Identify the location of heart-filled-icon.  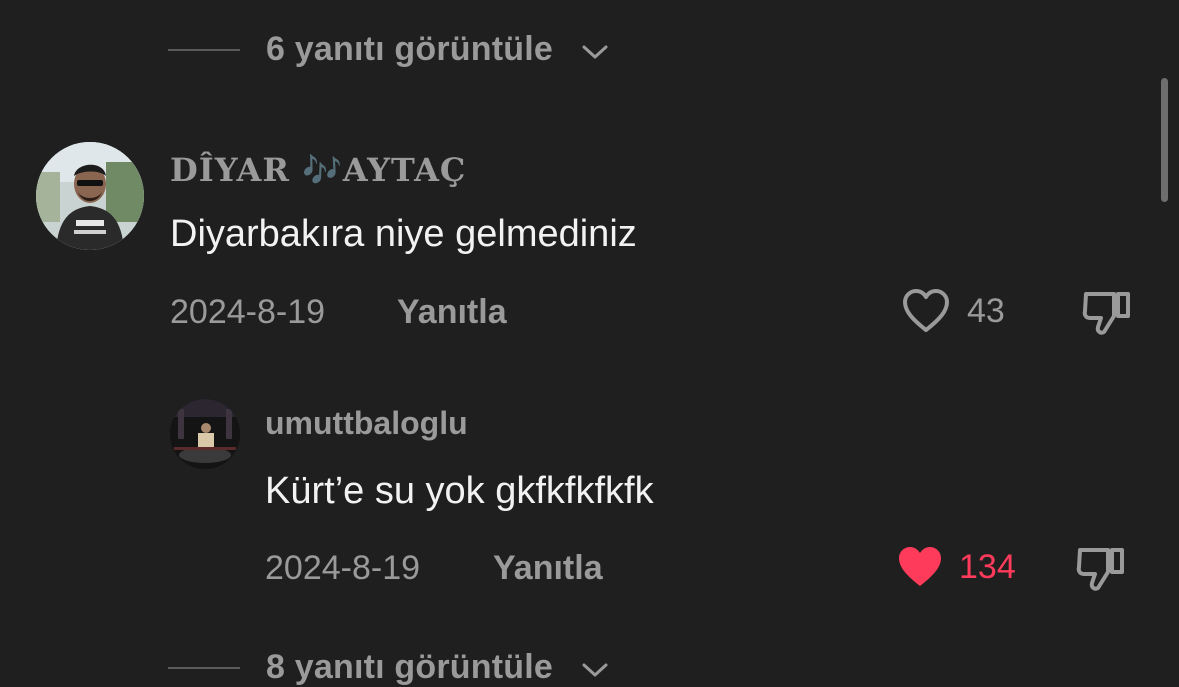
(920, 566).